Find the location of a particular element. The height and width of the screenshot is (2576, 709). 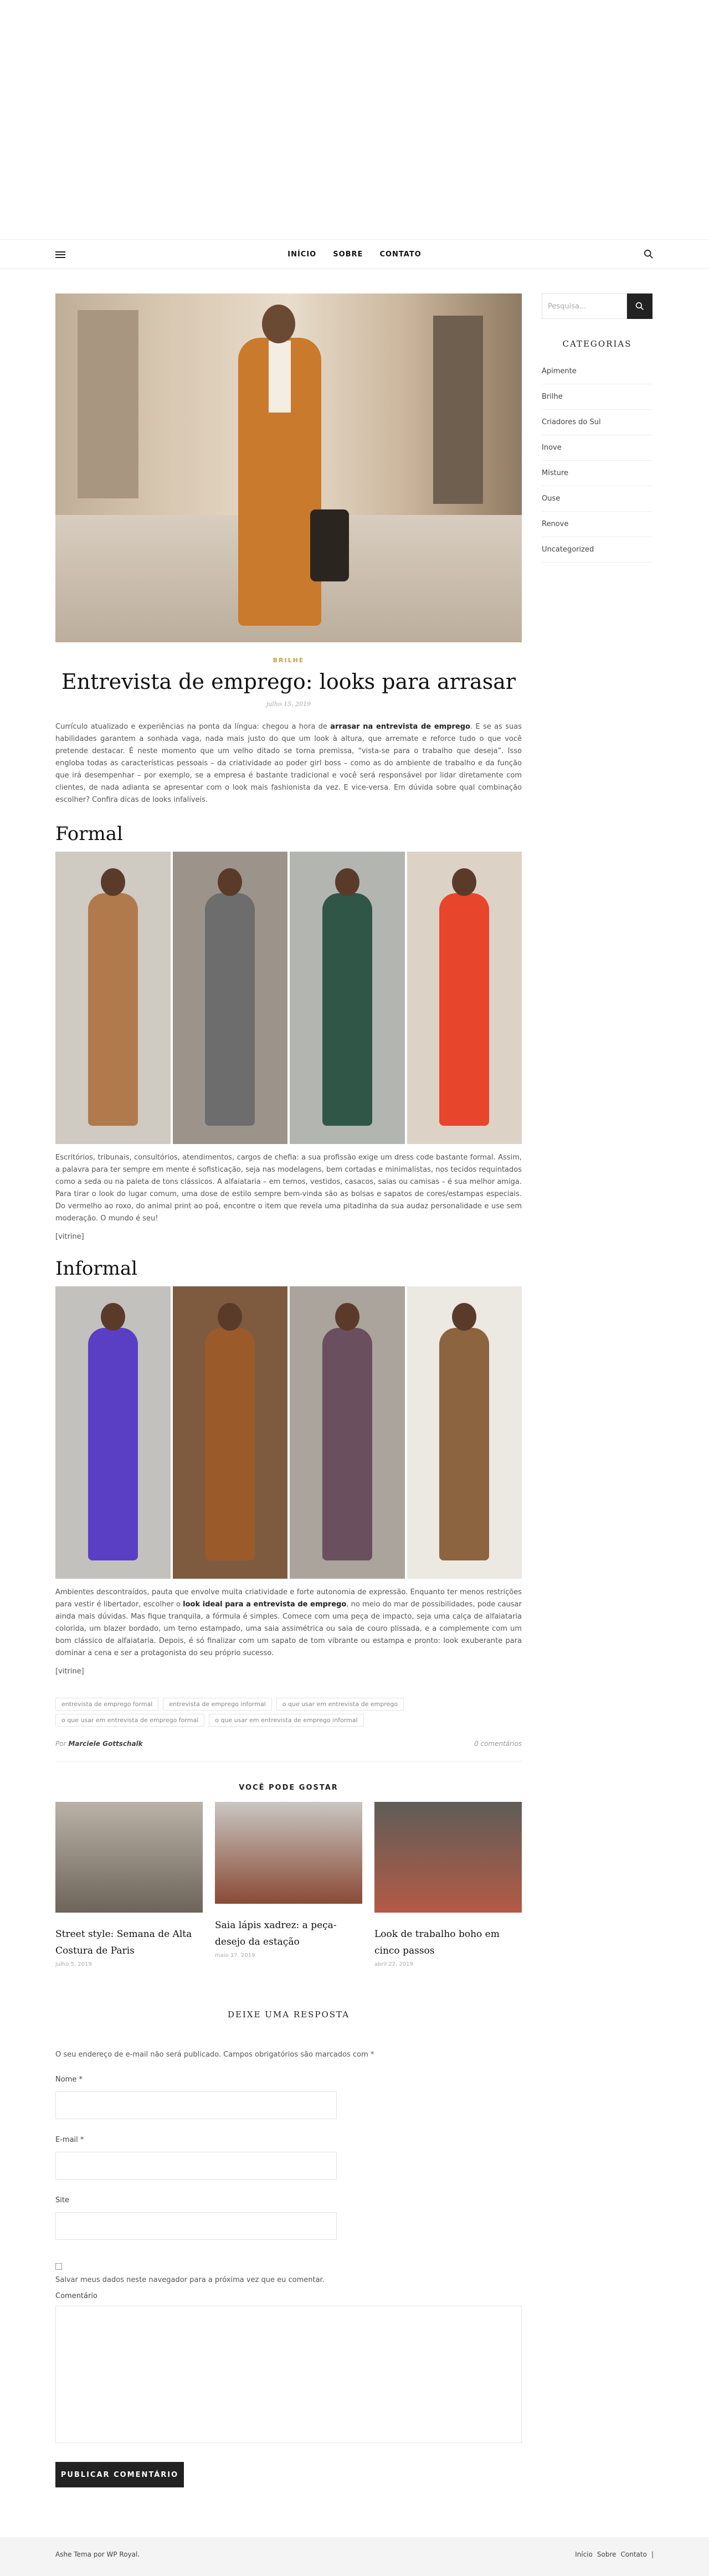

category-link: Misture is located at coordinates (598, 473).